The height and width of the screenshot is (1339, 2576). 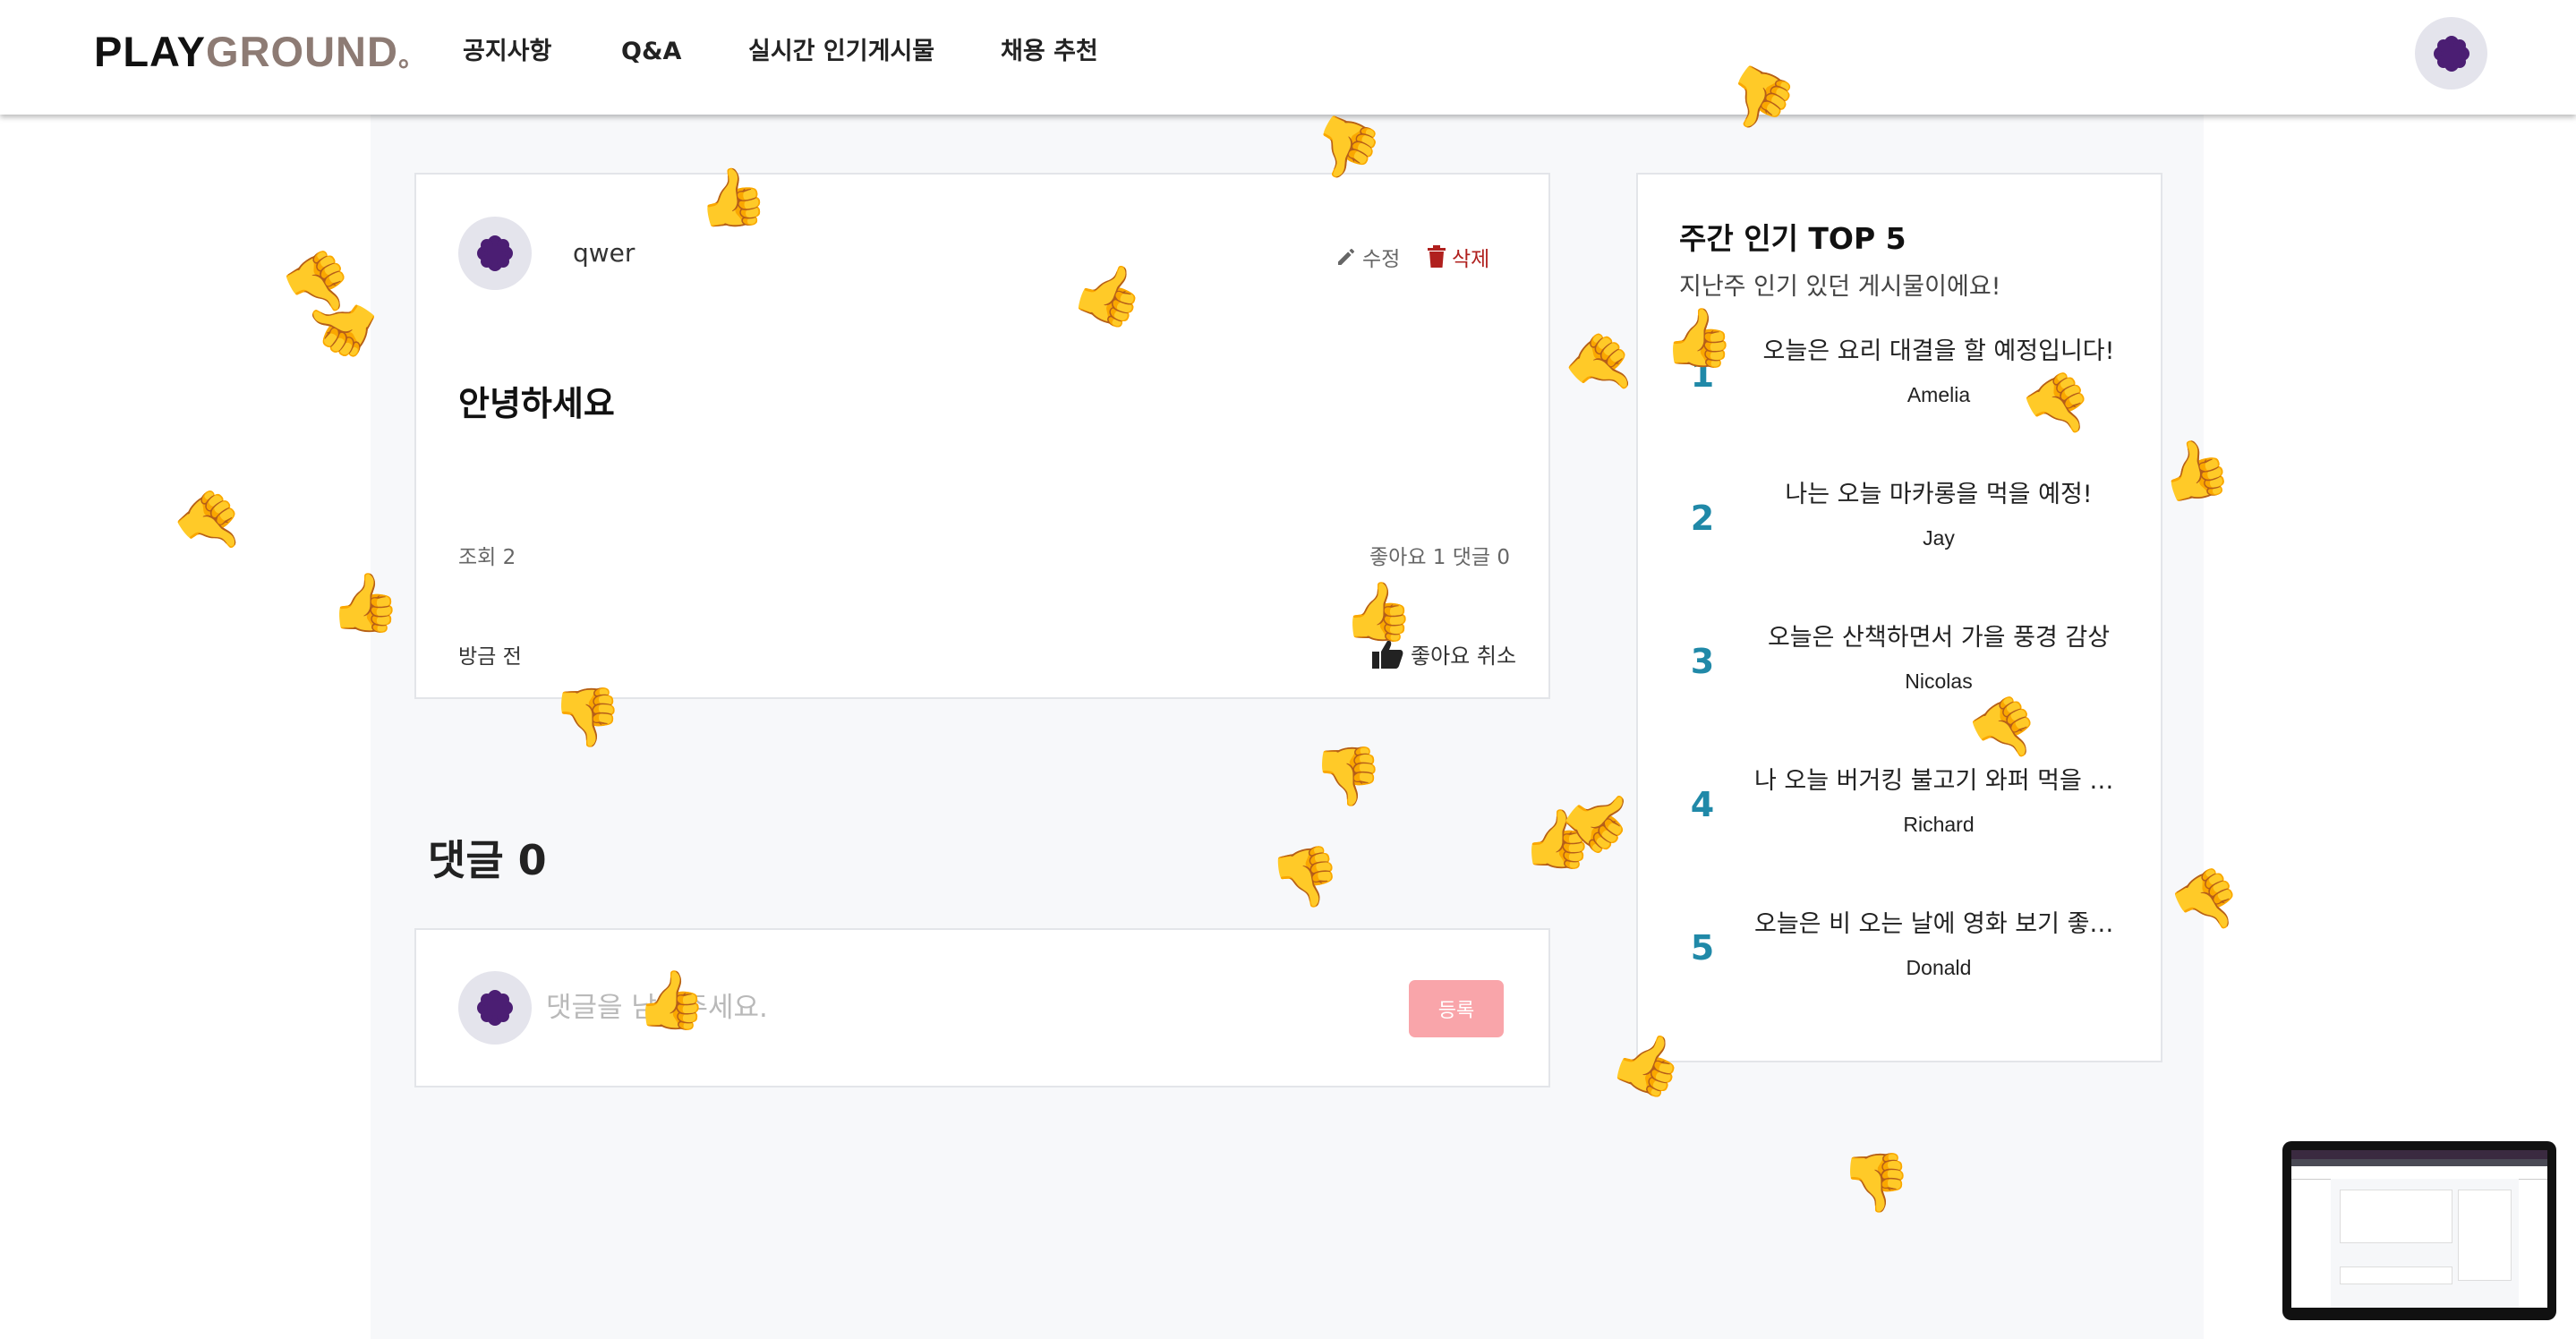 What do you see at coordinates (536, 403) in the screenshot?
I see `post-title: 안녕하세요` at bounding box center [536, 403].